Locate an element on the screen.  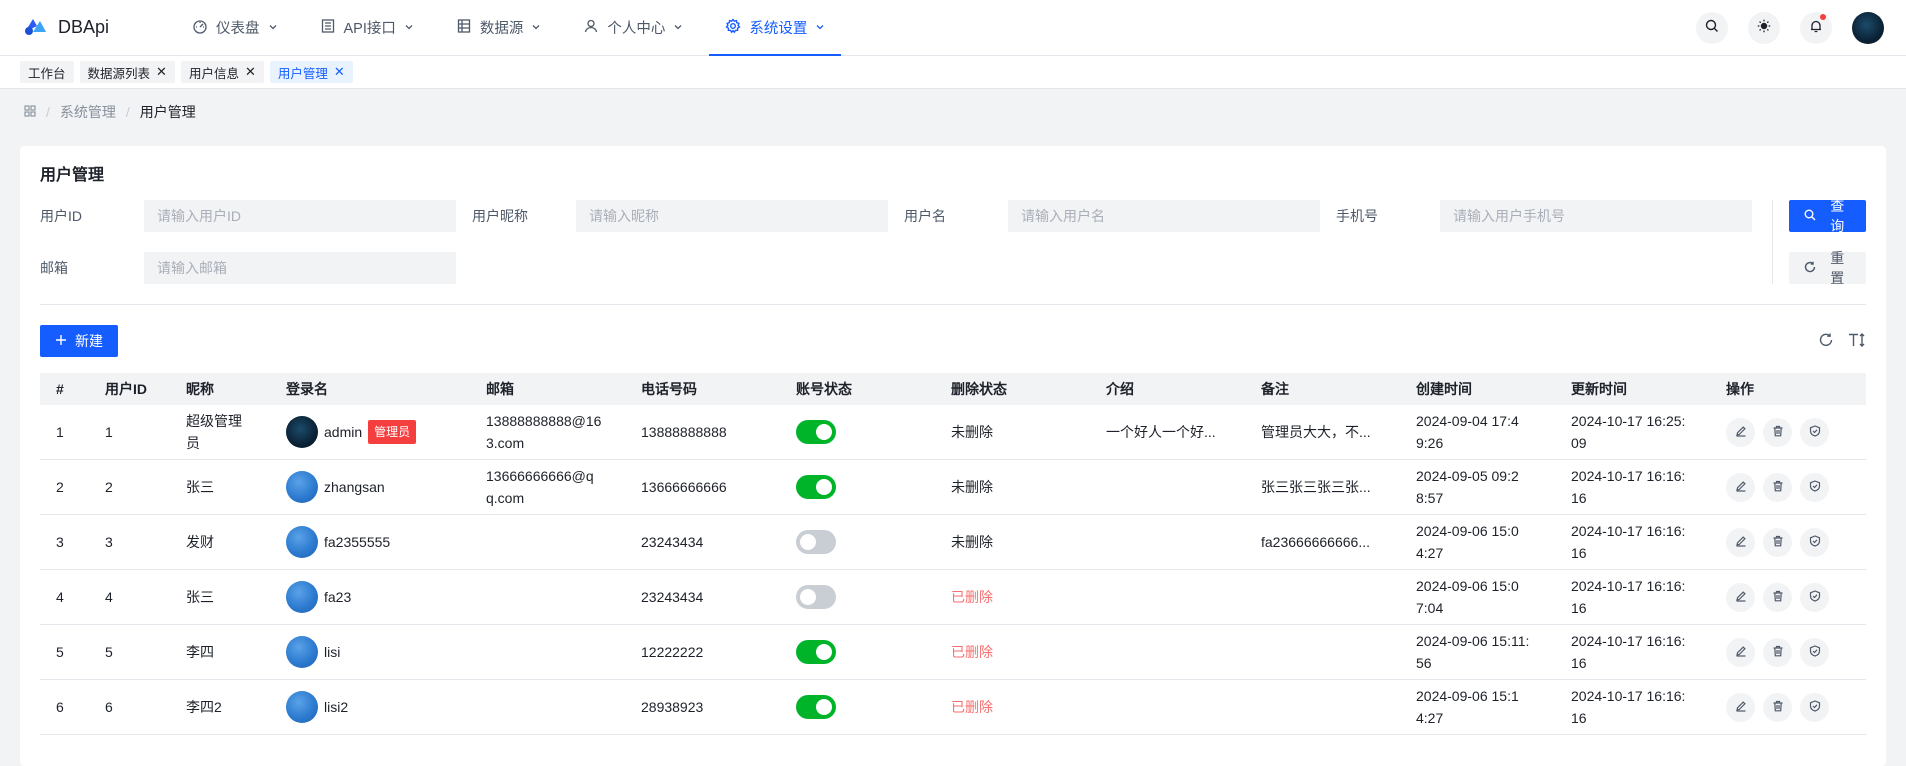
tab-user-info: 用户信息 ✕ is located at coordinates (222, 72).